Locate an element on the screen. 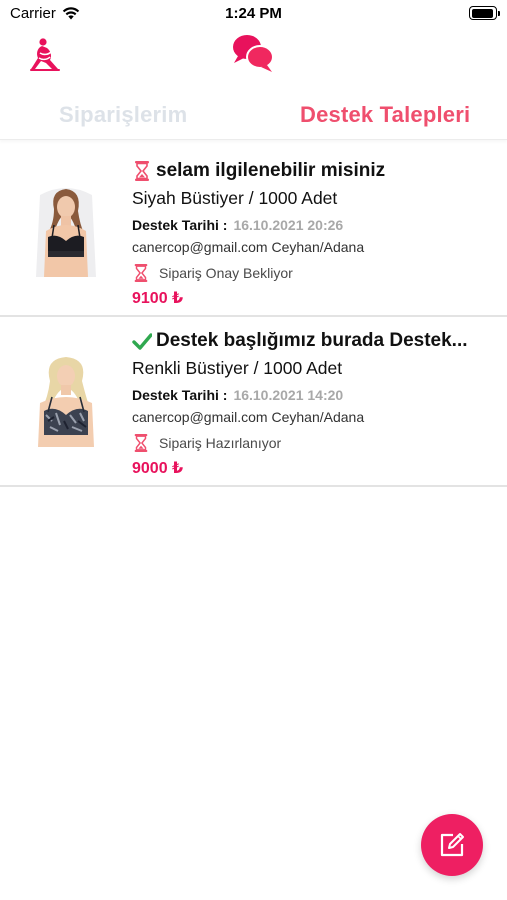 This screenshot has height=900, width=507. support-date-value: 16.10.2021 20:26 is located at coordinates (288, 225).